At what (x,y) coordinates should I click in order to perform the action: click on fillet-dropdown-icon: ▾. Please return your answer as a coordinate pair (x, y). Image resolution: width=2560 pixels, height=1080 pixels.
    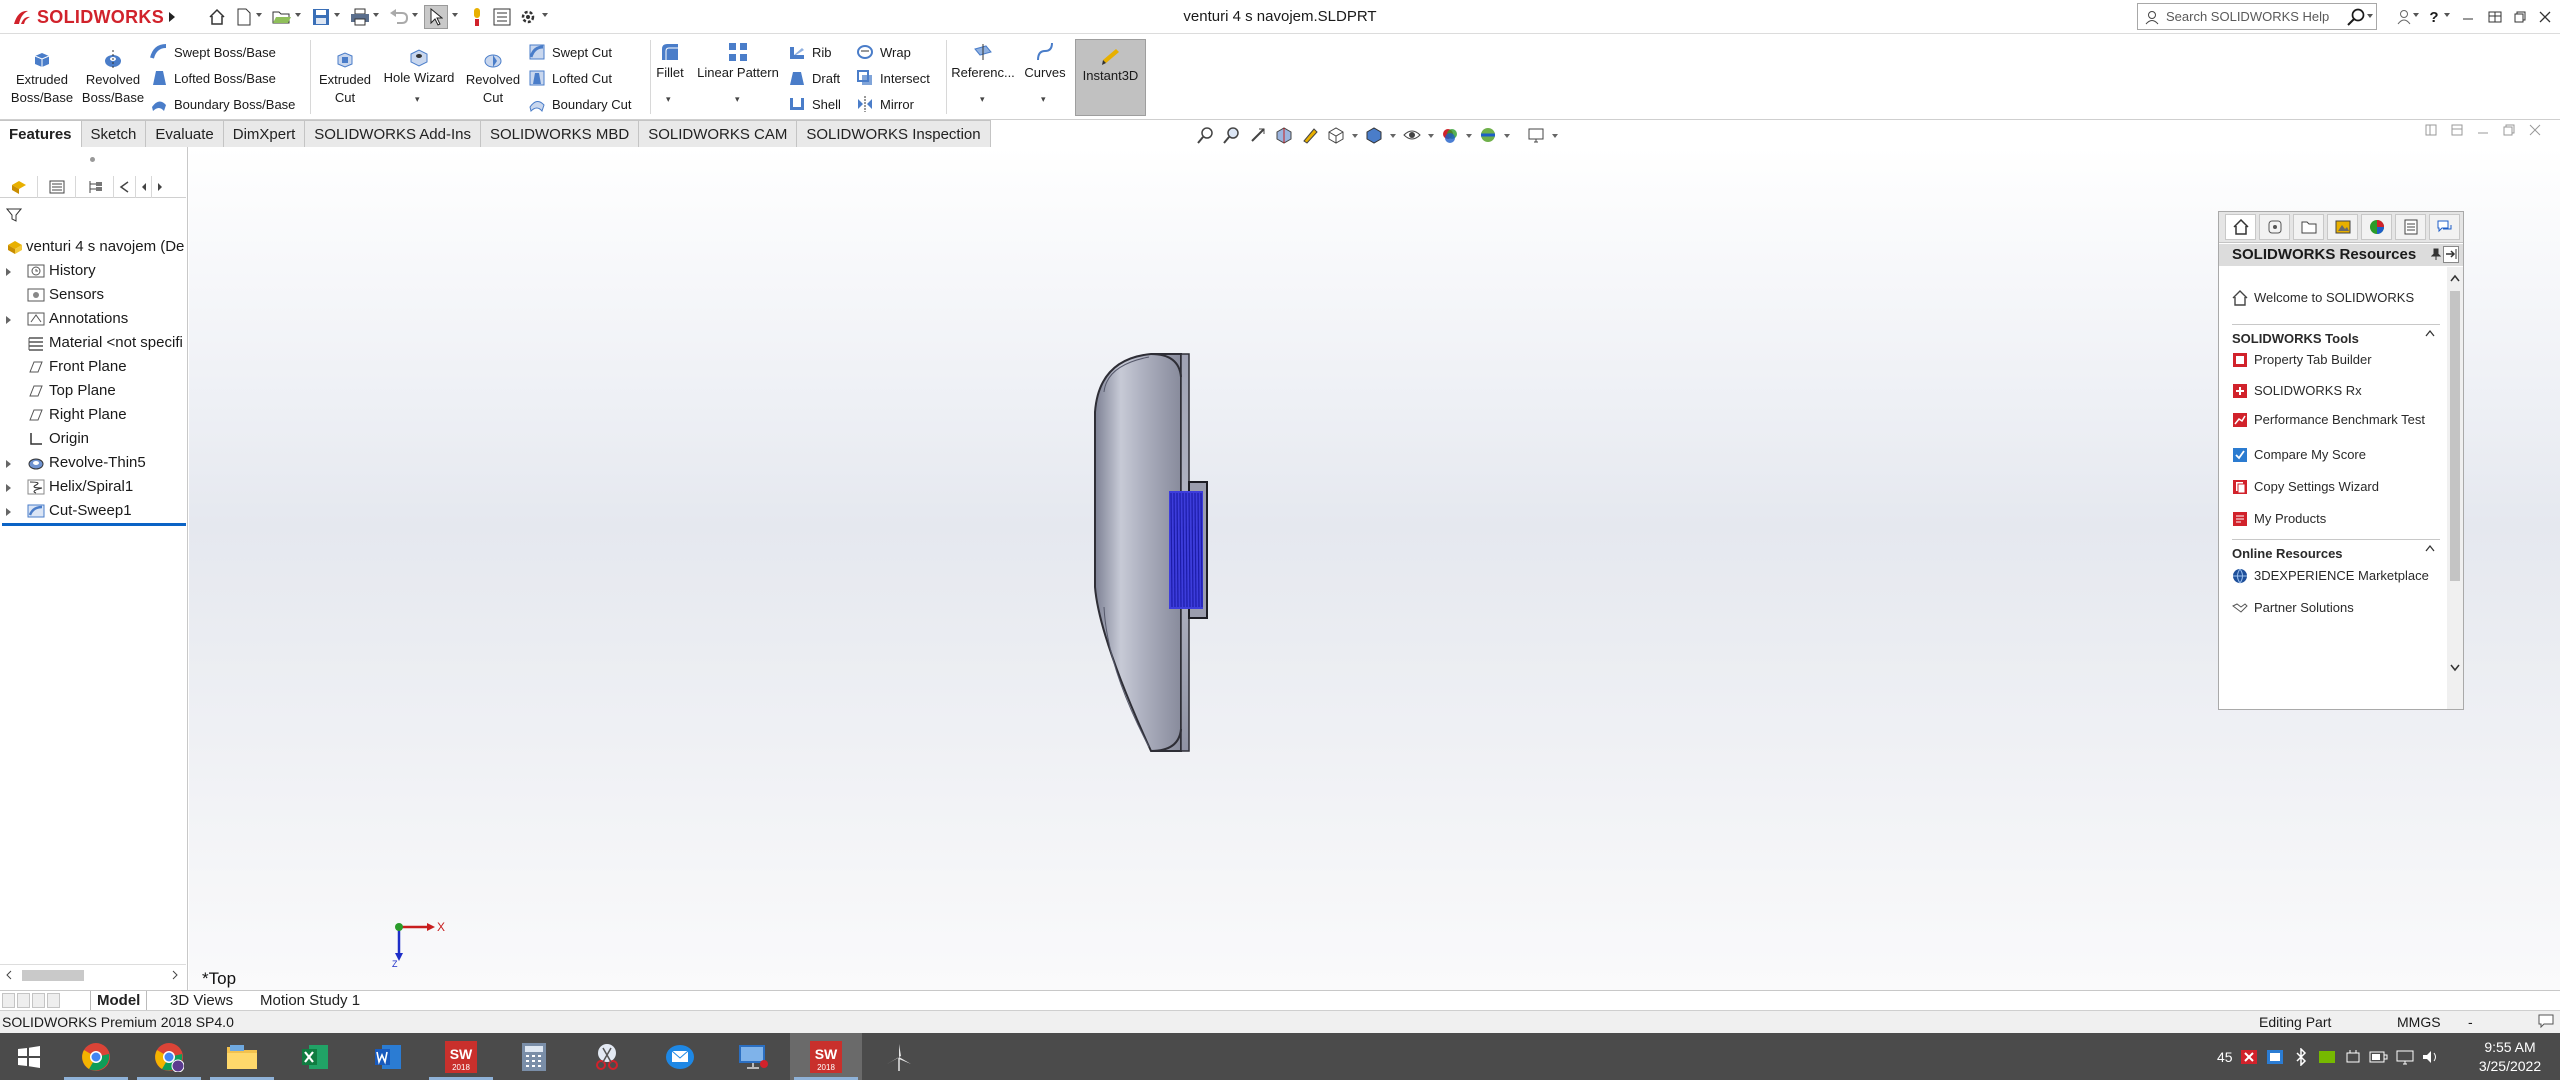
    Looking at the image, I should click on (668, 99).